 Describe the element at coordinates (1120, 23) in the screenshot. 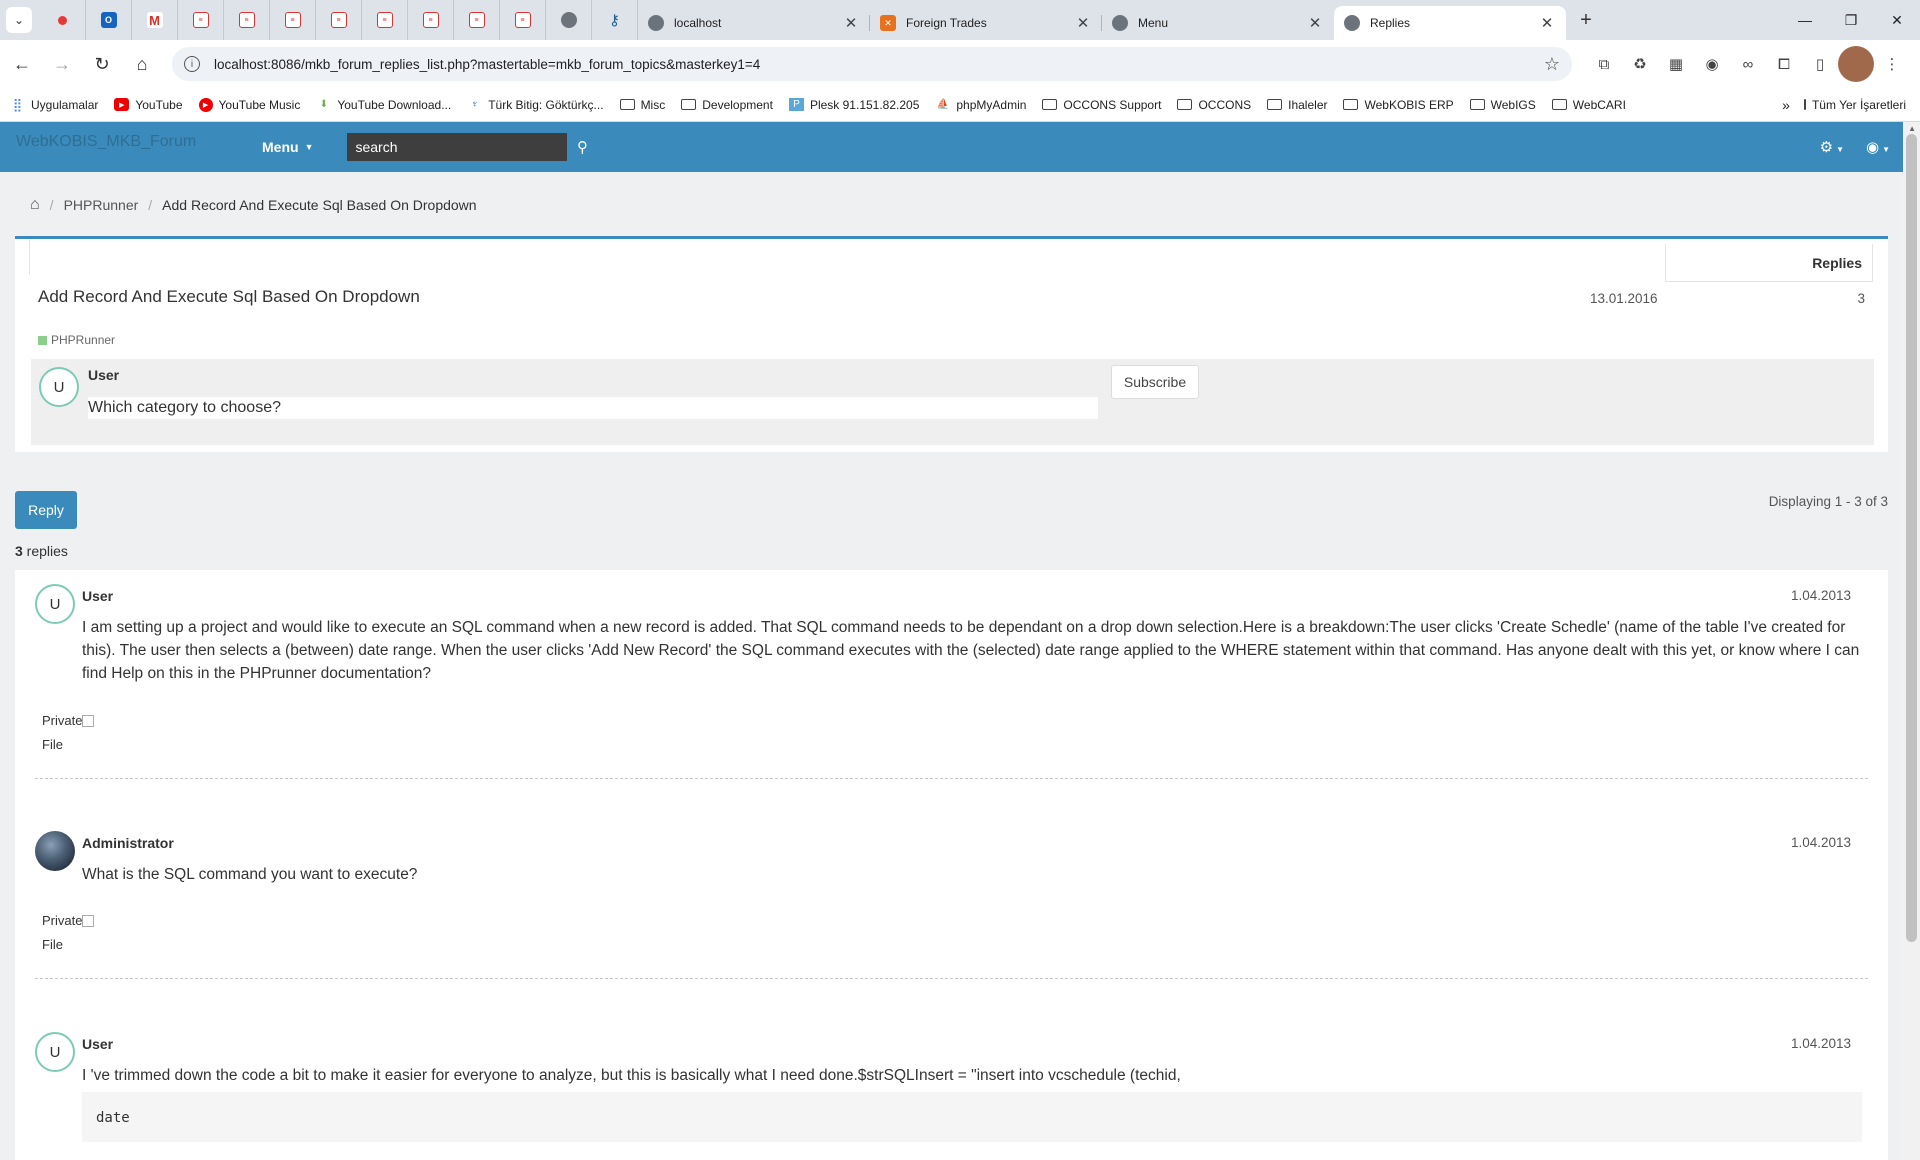

I see `globe-icon` at that location.